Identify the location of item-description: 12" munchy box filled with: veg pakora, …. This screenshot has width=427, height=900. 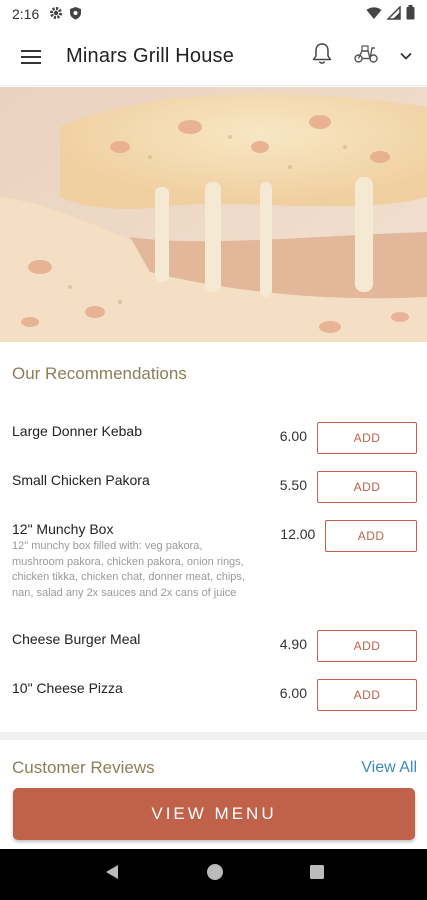
(128, 569).